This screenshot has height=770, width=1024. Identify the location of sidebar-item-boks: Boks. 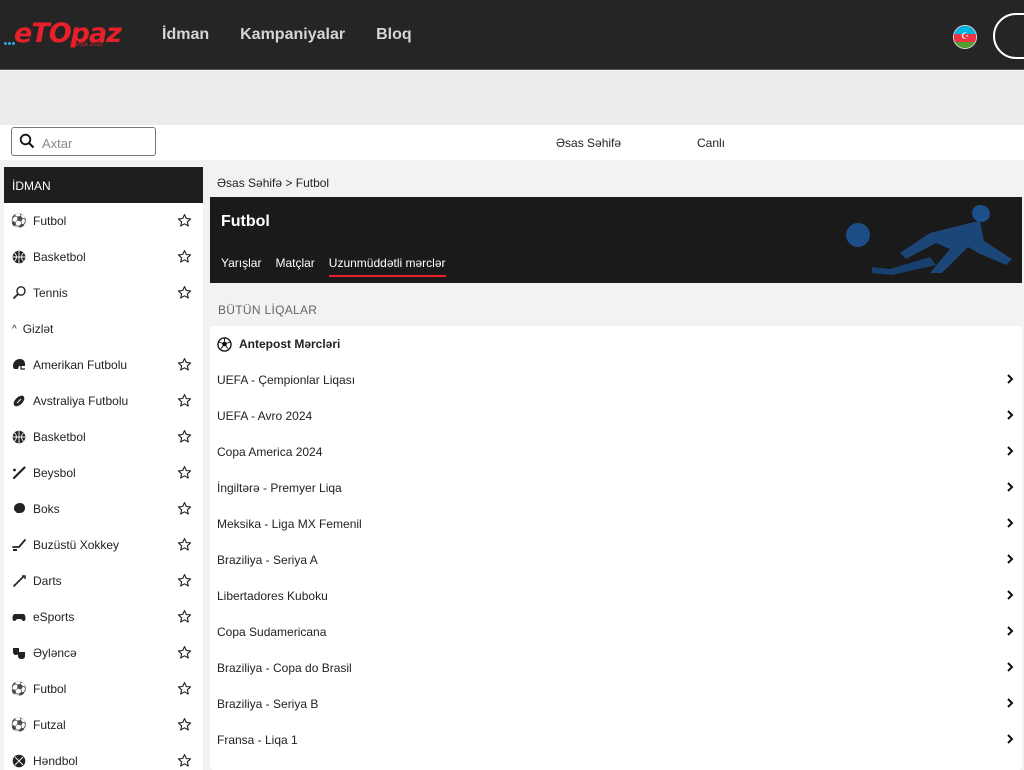
(103, 509).